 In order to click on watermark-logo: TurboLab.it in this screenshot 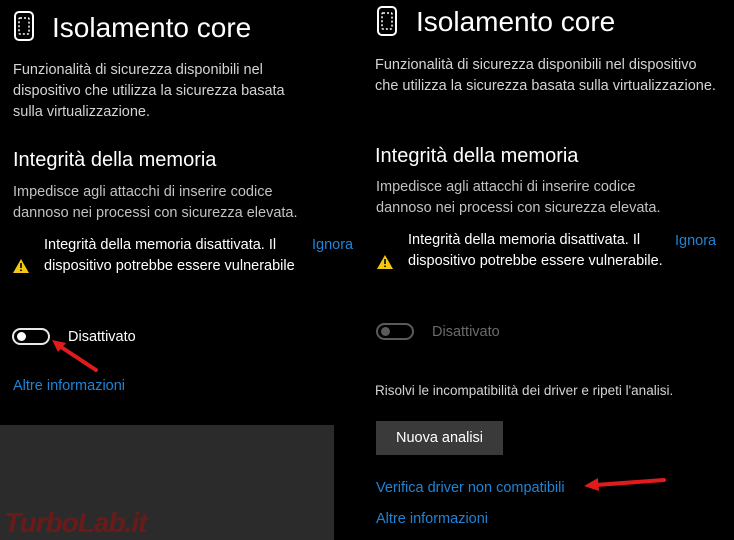, I will do `click(75, 522)`.